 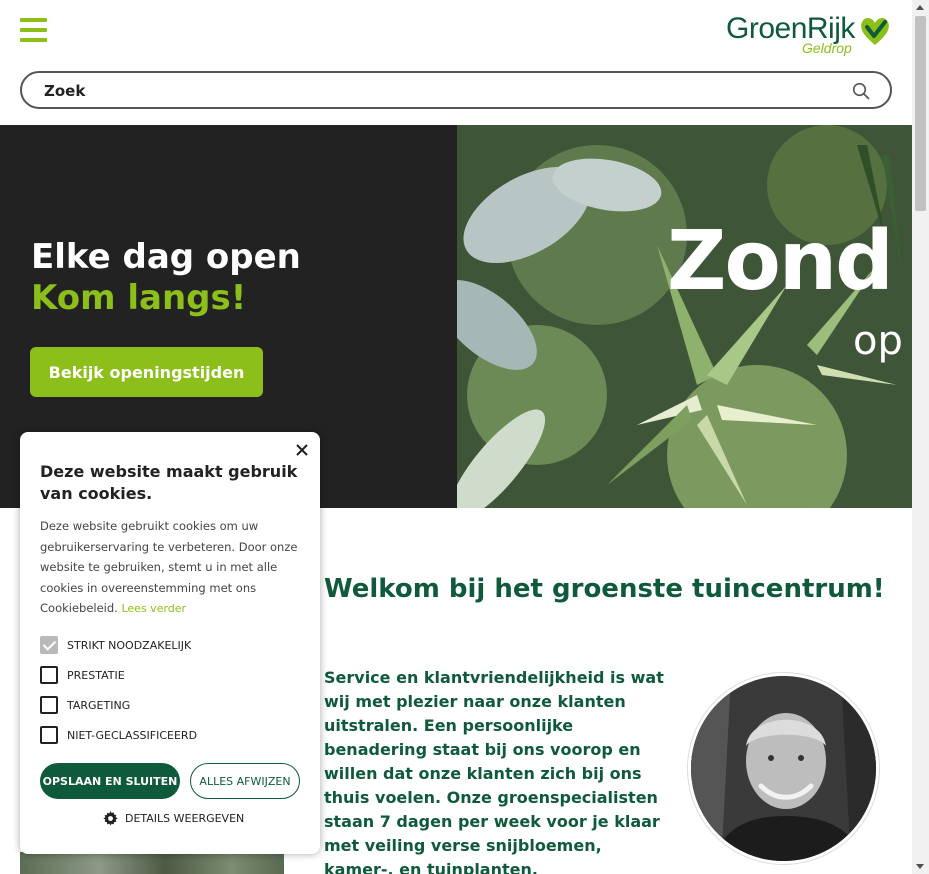 What do you see at coordinates (604, 589) in the screenshot?
I see `welcome-heading: Welkom bij het groenste tuincentrum!` at bounding box center [604, 589].